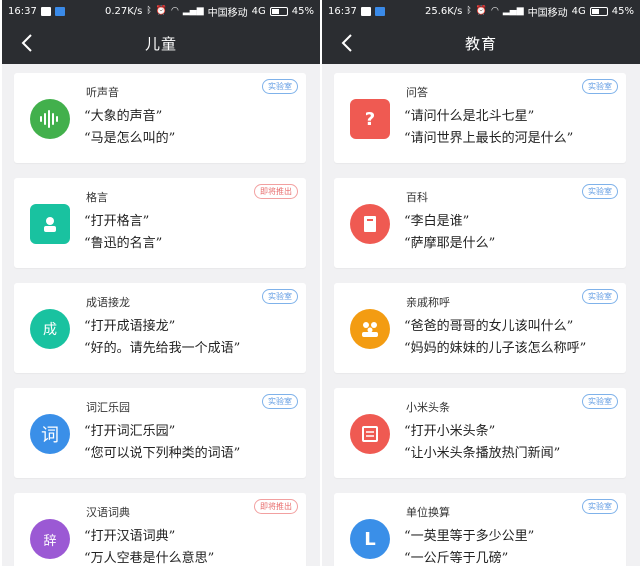  What do you see at coordinates (495, 348) in the screenshot?
I see `example-phrase-2: “妈妈的妹妹的儿子该怎么称呼”` at bounding box center [495, 348].